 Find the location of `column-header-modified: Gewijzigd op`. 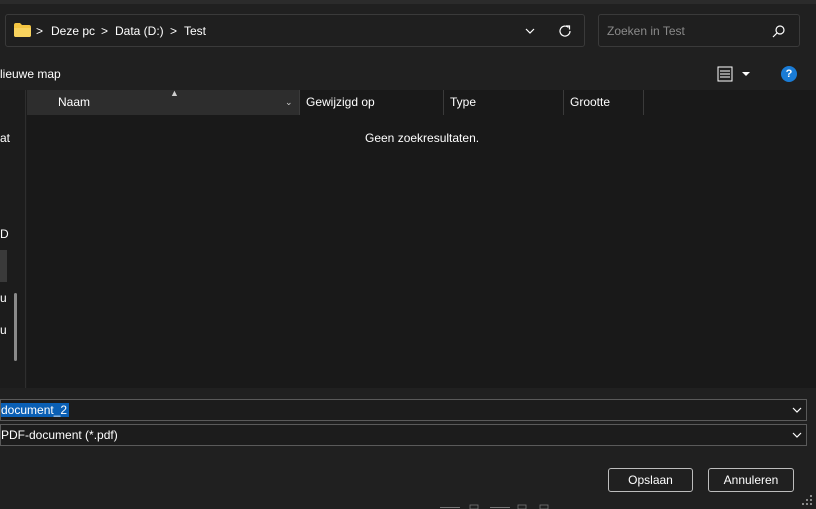

column-header-modified: Gewijzigd op is located at coordinates (374, 102).